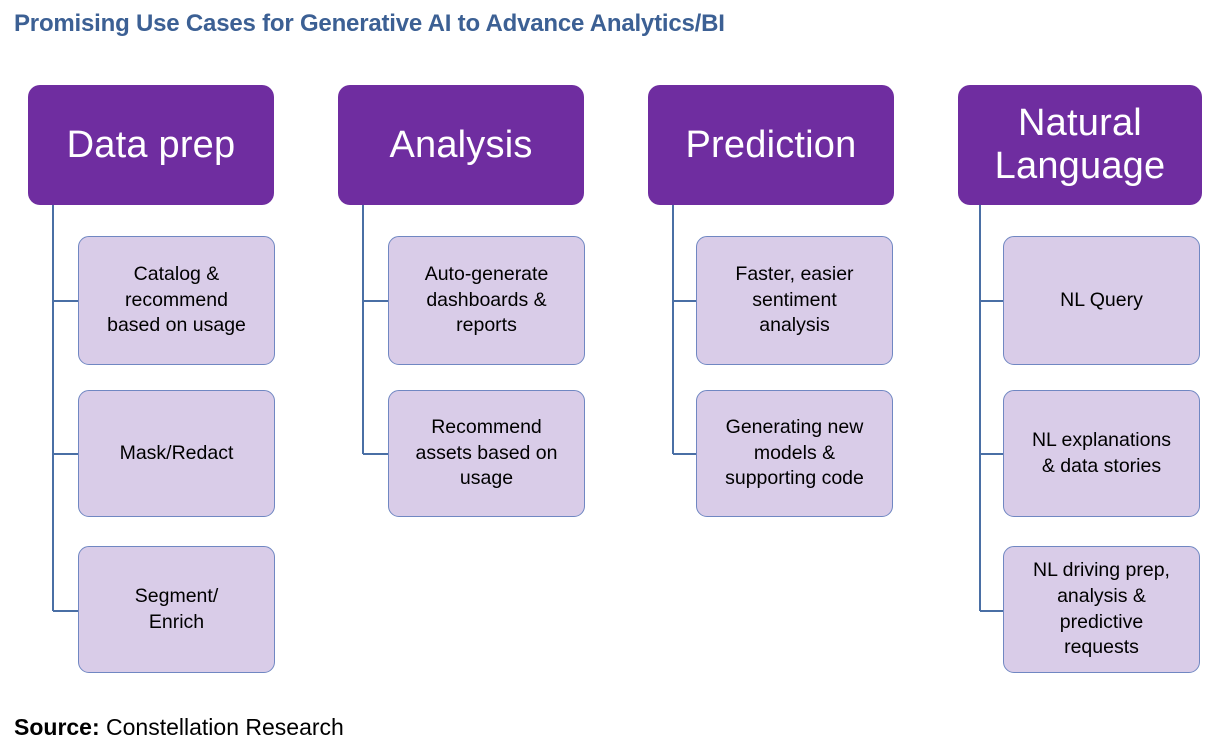 This screenshot has height=755, width=1222. I want to click on use-case-label: Auto-generate dashboards & reports, so click(486, 299).